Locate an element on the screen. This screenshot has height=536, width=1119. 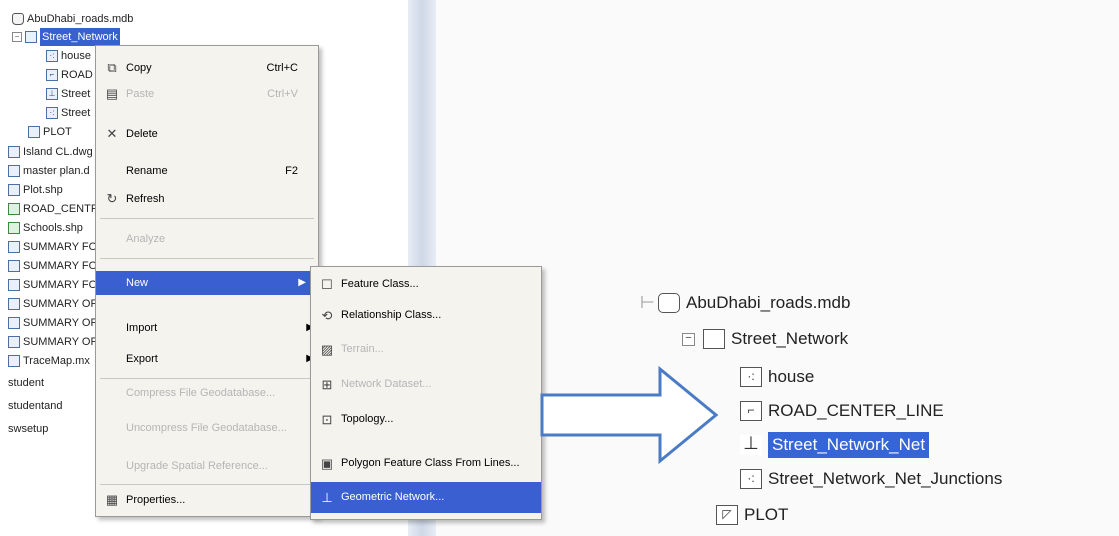
tree-item-label: ROAD_CENTER_LINE is located at coordinates (856, 410).